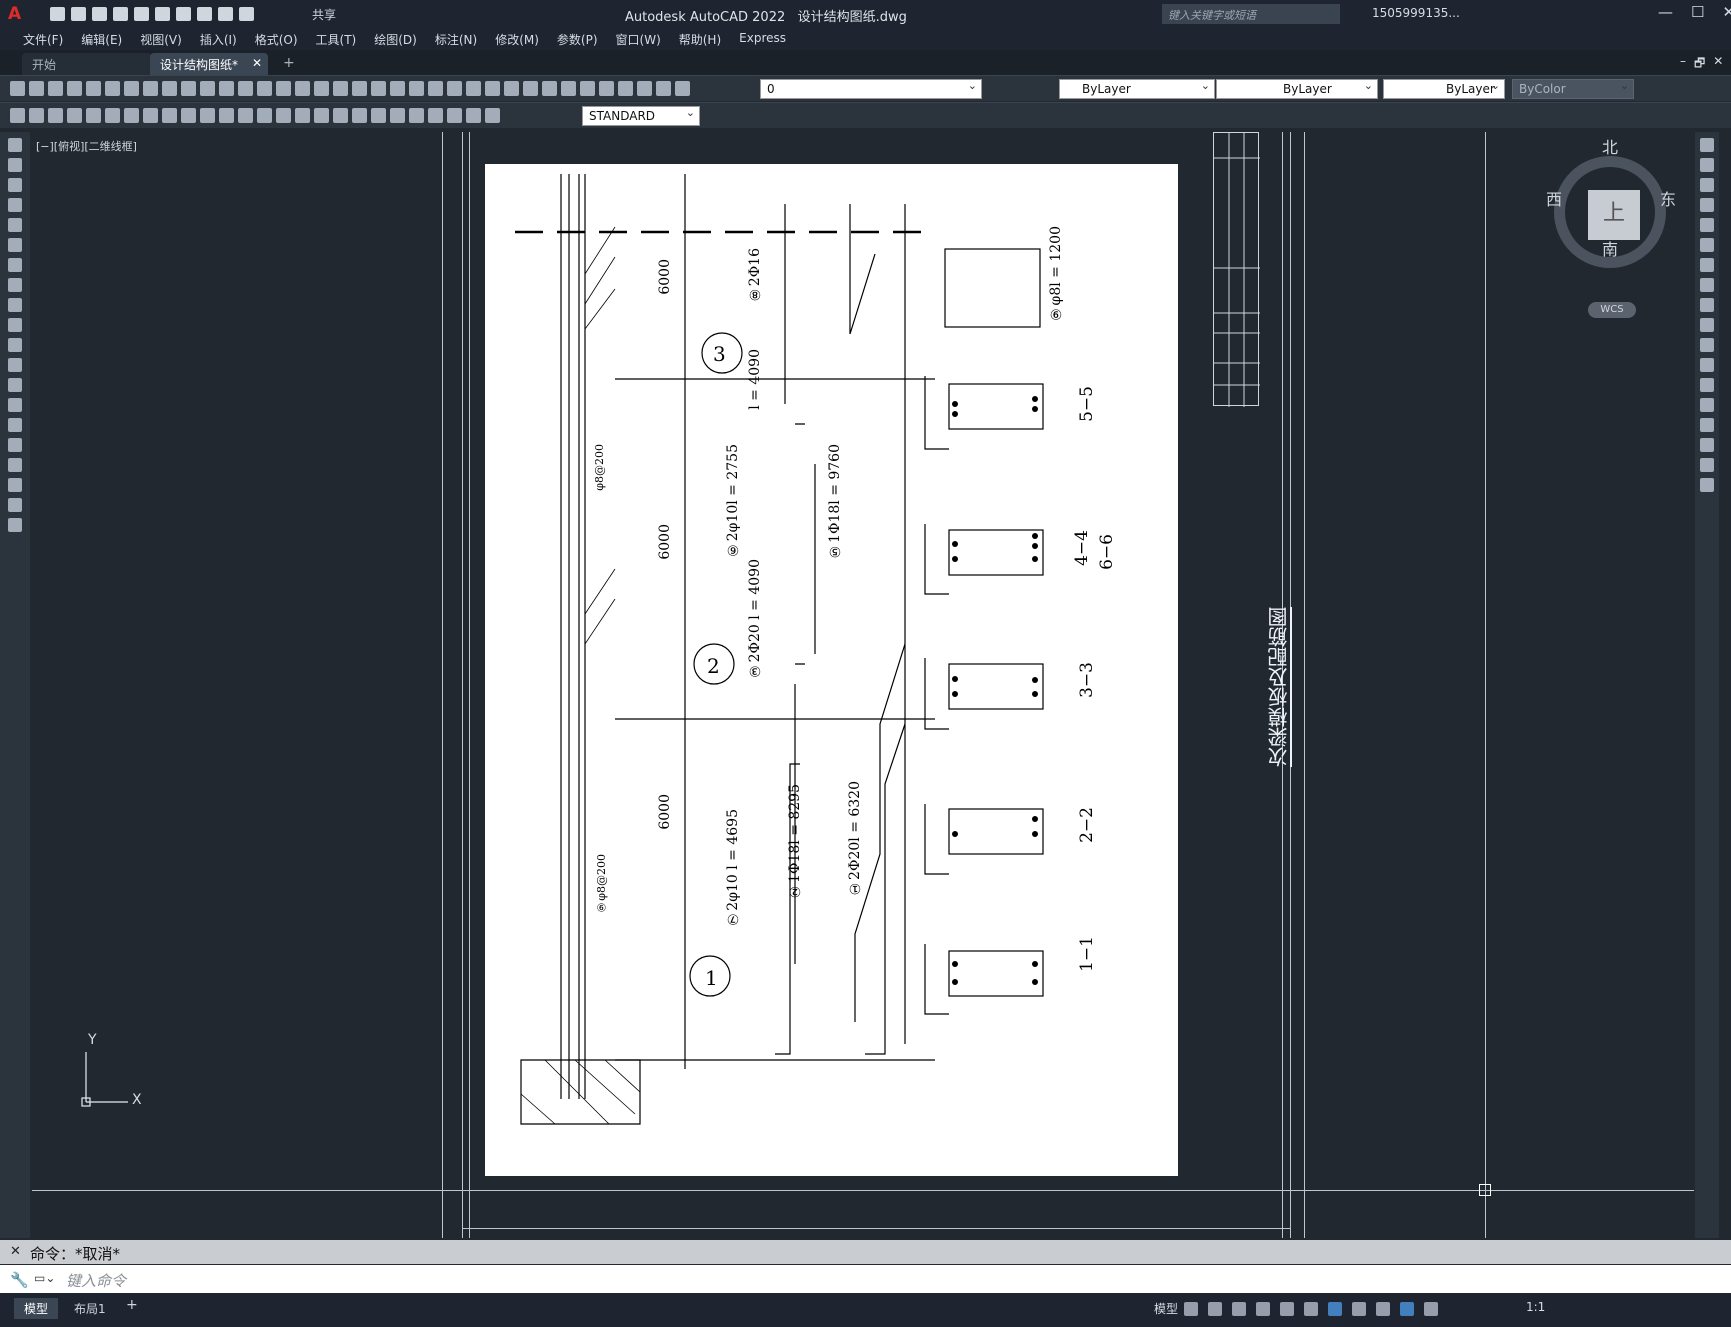  I want to click on lineweight-dropdown: ByLayer, so click(1444, 89).